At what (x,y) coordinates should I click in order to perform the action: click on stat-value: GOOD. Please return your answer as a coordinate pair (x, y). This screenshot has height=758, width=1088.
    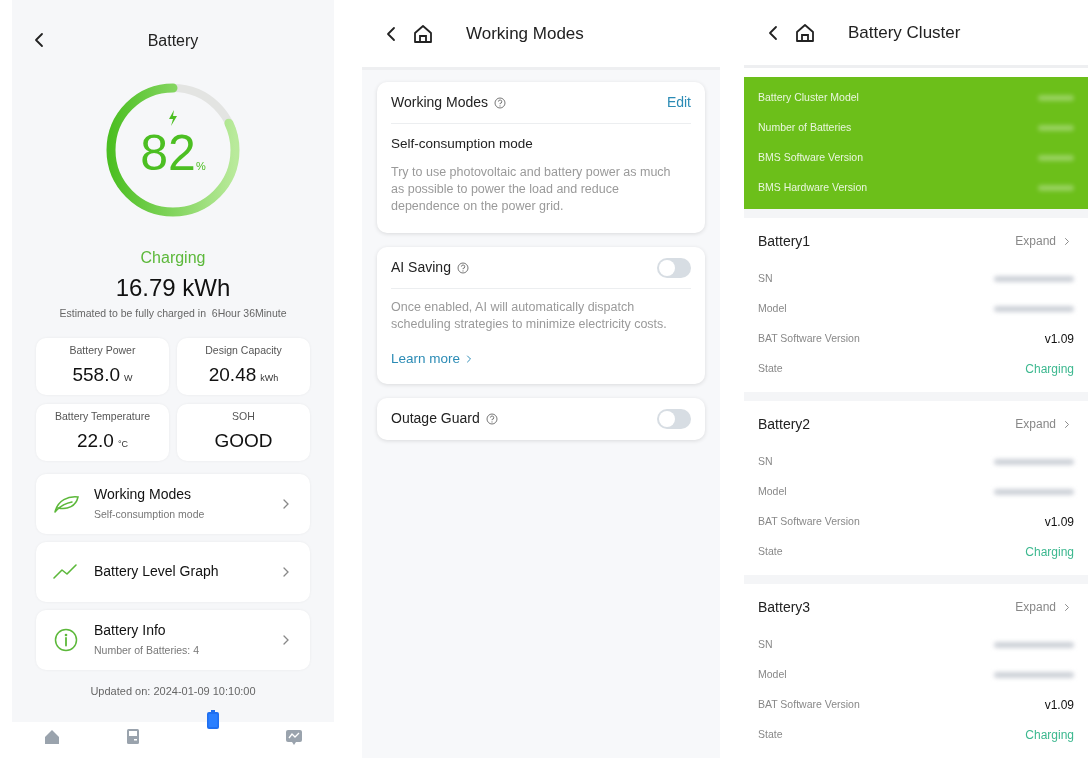
    Looking at the image, I should click on (243, 440).